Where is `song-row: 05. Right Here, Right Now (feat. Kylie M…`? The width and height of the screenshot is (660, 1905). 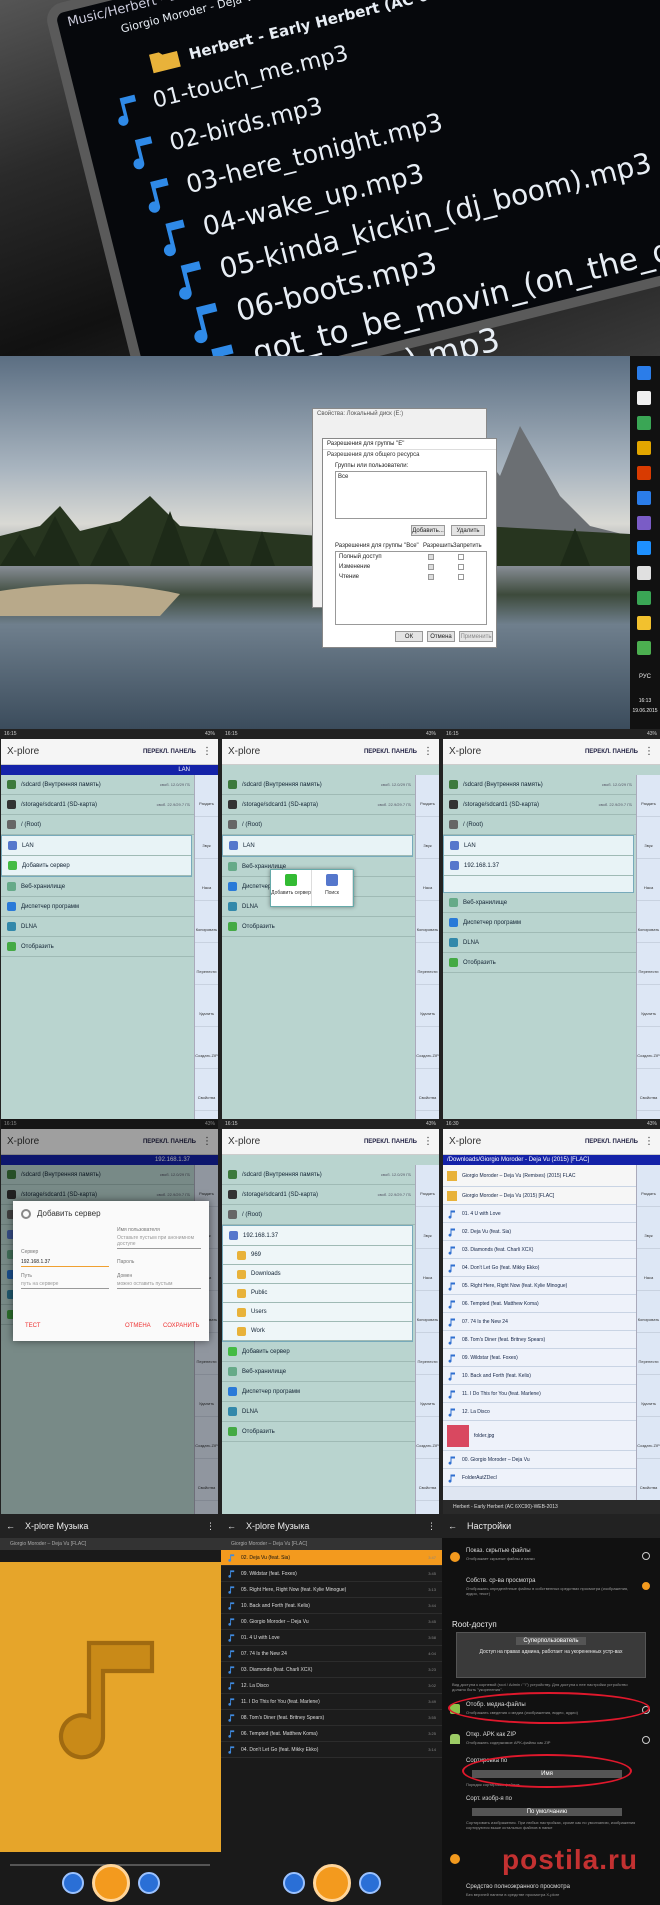 song-row: 05. Right Here, Right Now (feat. Kylie M… is located at coordinates (551, 1286).